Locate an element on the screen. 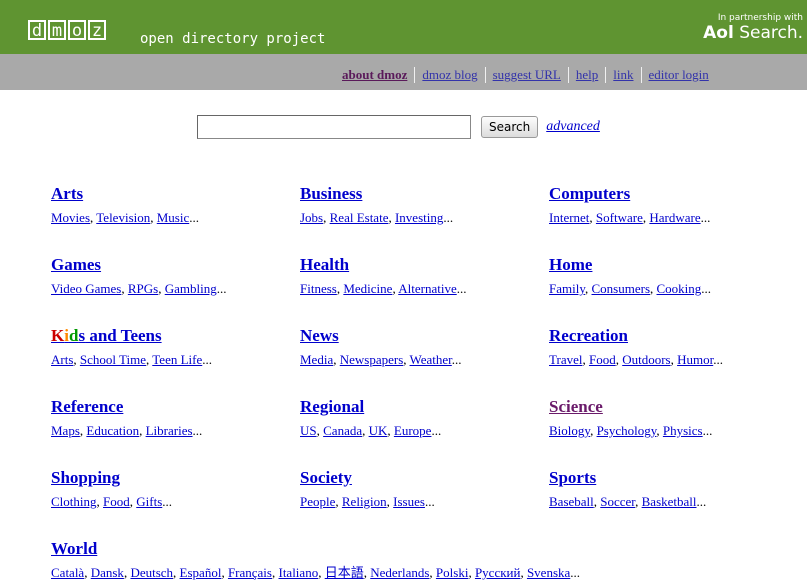  category-title-link: Kids and Teens is located at coordinates (131, 336).